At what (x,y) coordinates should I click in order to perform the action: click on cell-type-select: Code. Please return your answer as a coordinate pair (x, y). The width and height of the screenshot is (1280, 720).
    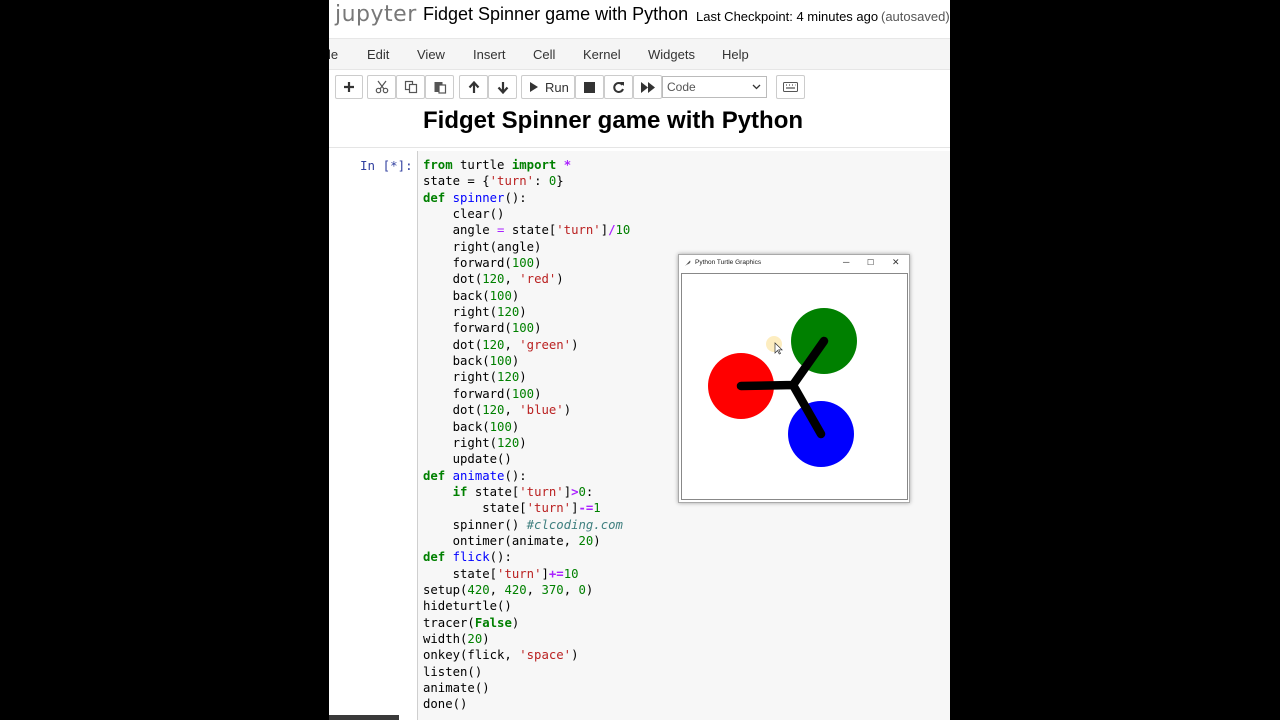
    Looking at the image, I should click on (714, 87).